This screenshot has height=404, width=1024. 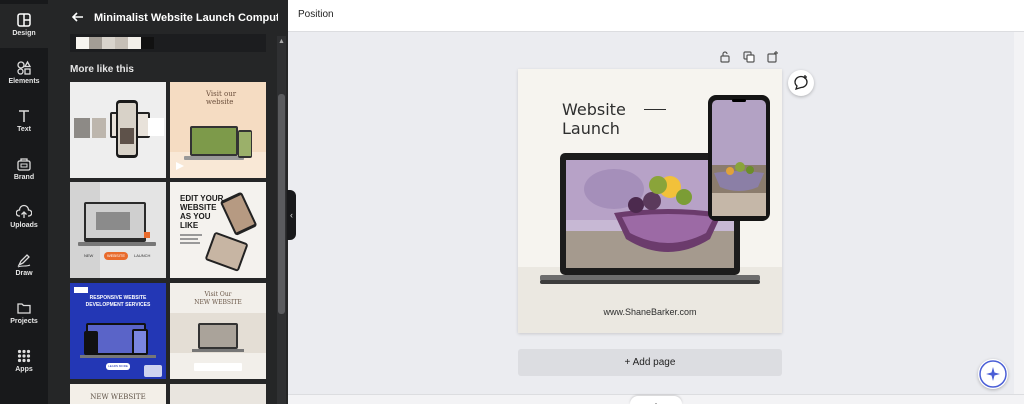 What do you see at coordinates (24, 33) in the screenshot?
I see `rail-label: Design` at bounding box center [24, 33].